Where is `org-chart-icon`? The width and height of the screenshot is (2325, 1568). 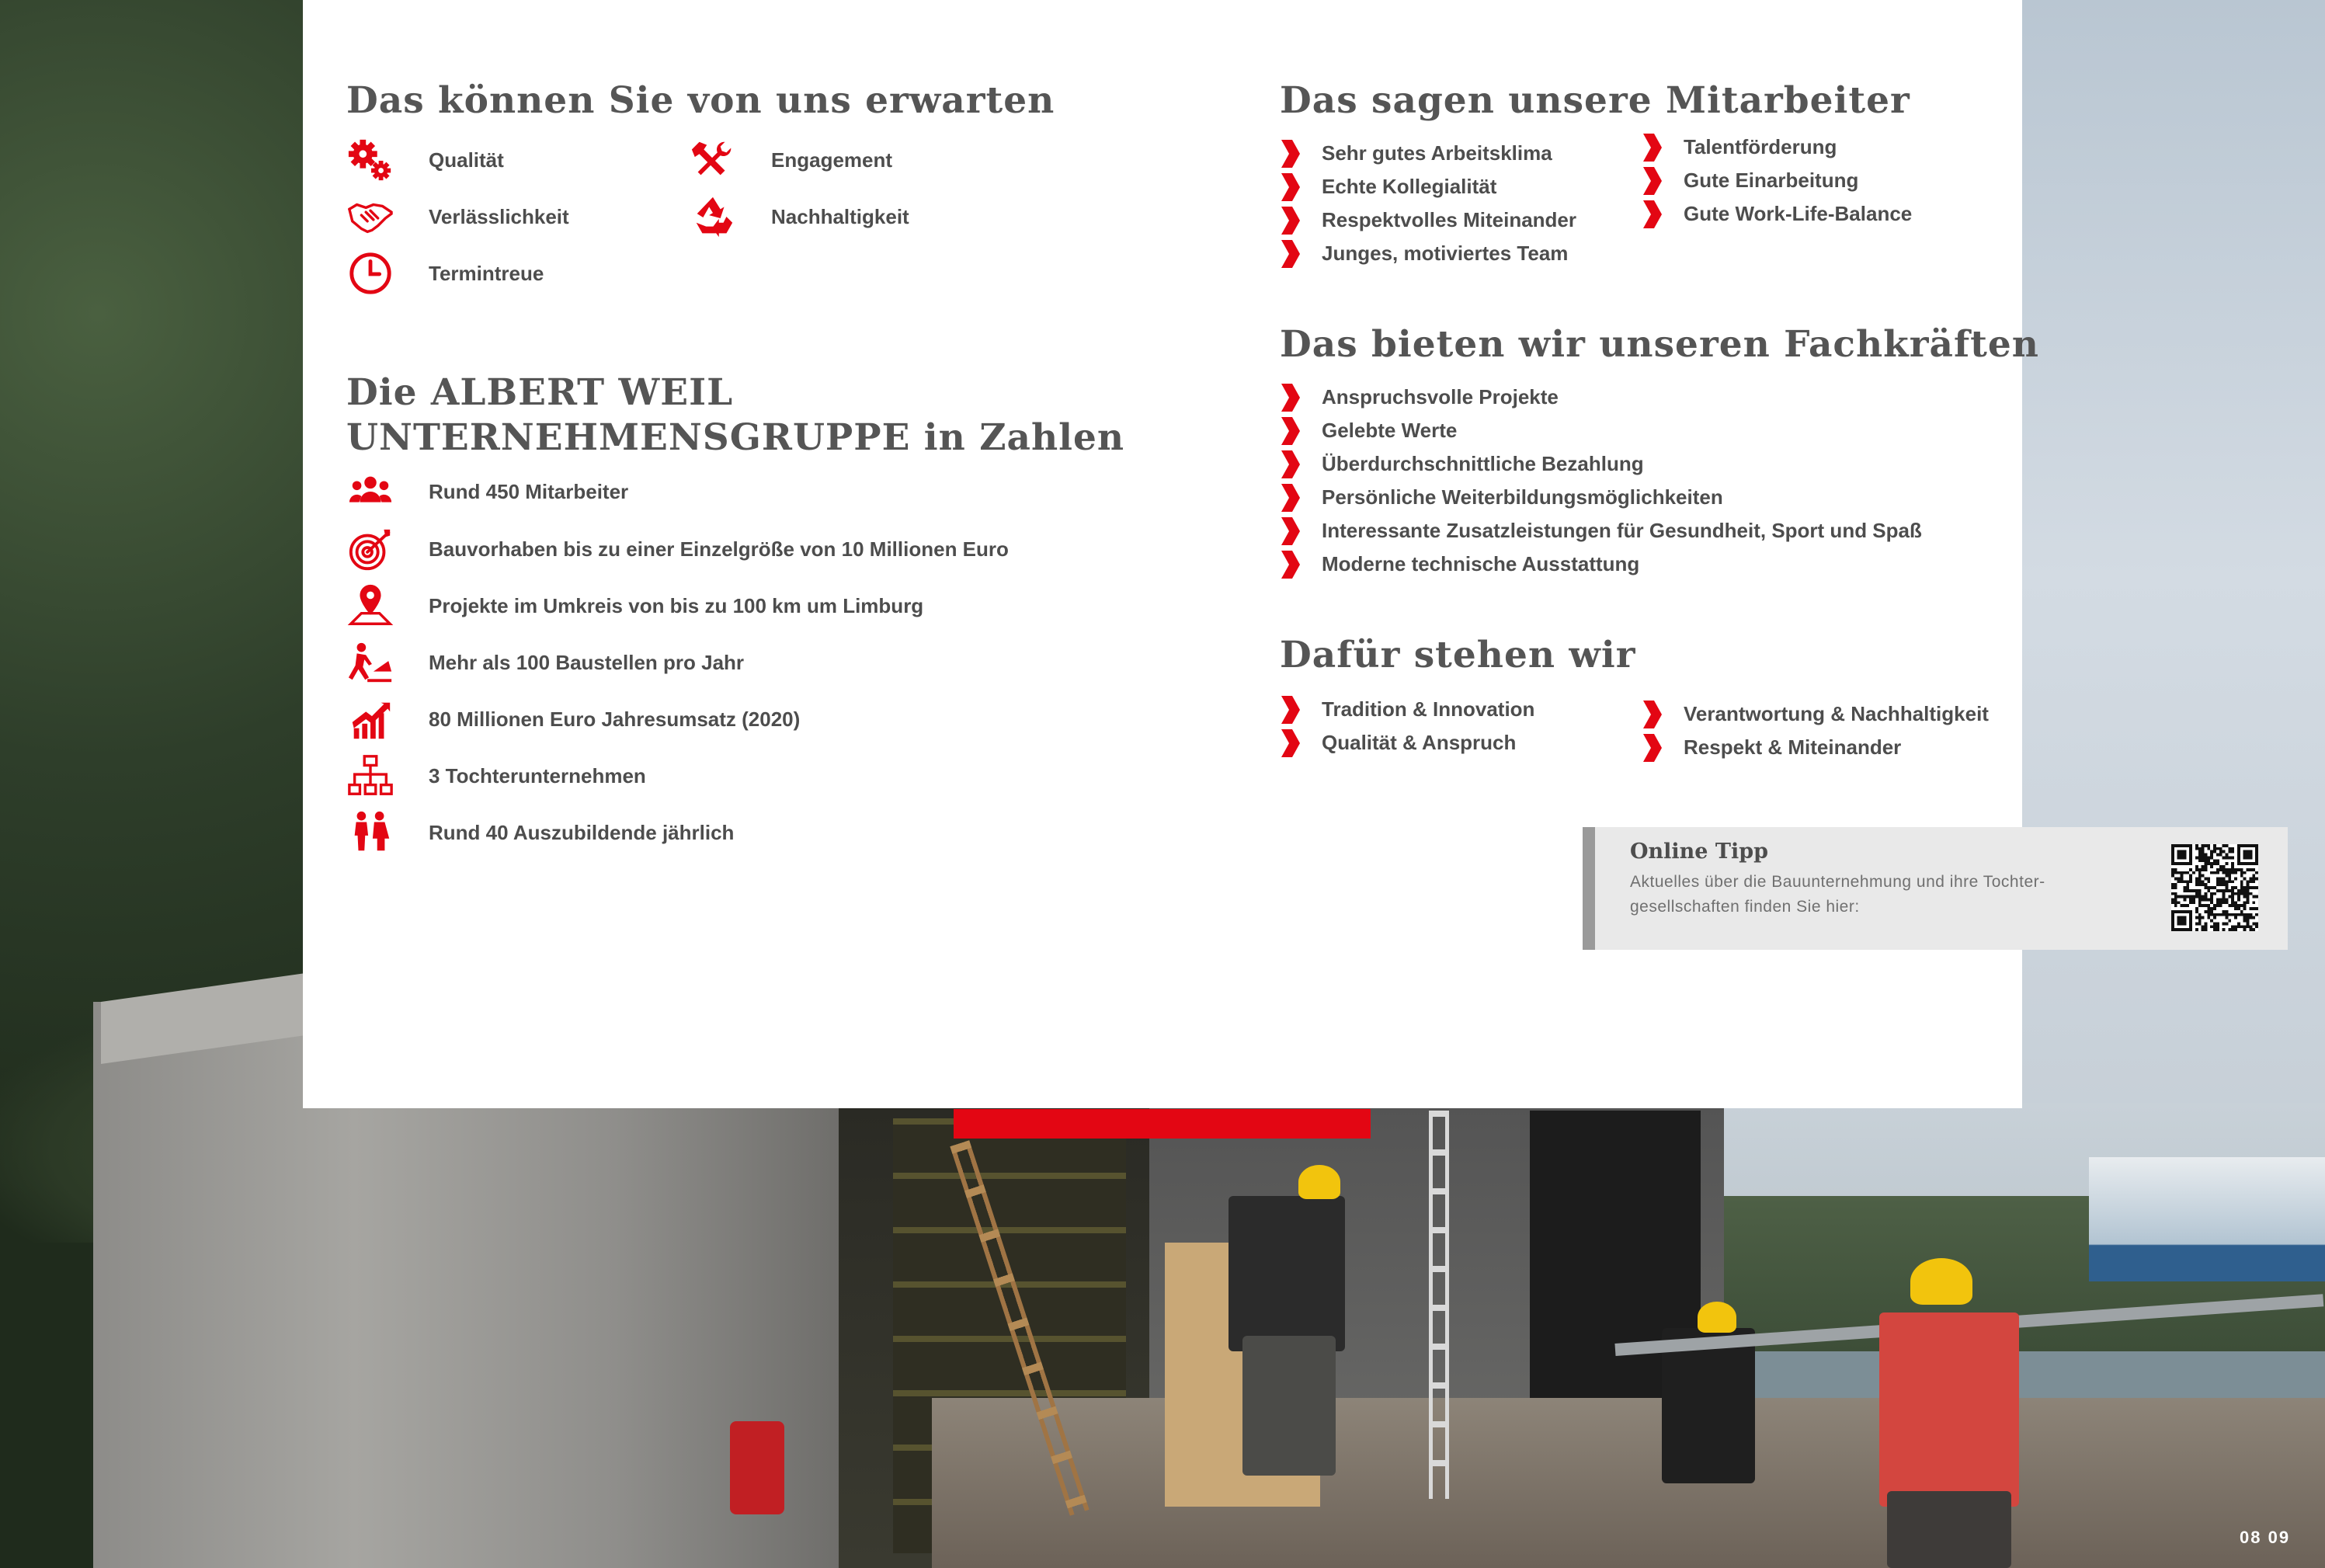
org-chart-icon is located at coordinates (371, 776).